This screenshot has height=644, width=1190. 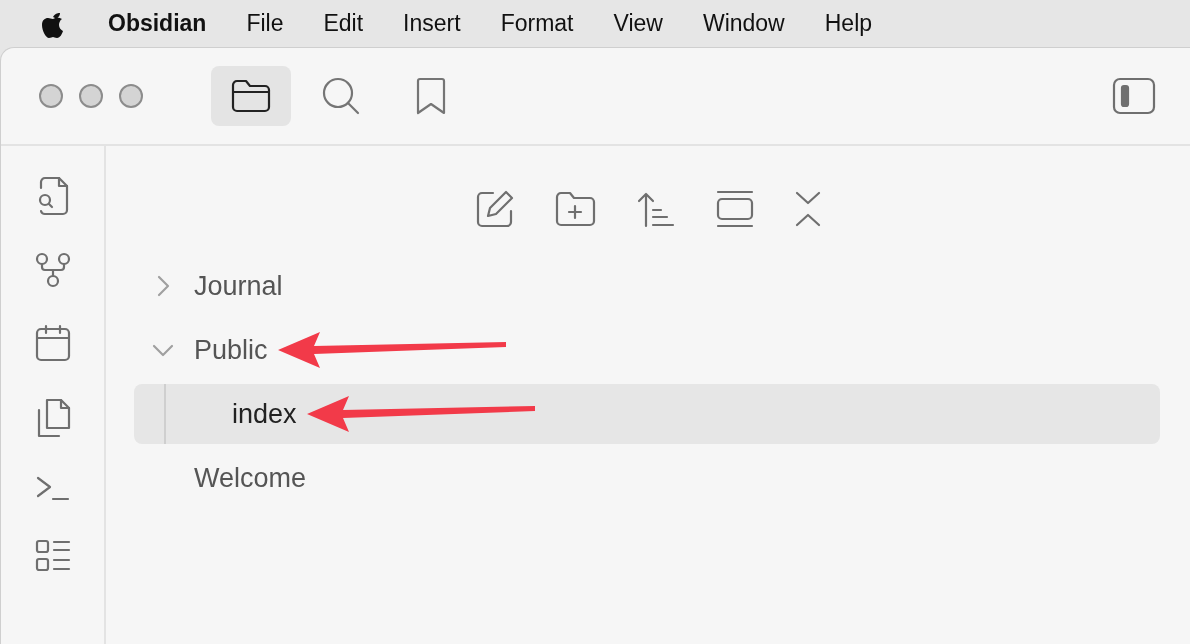 I want to click on new-folder-icon, so click(x=576, y=209).